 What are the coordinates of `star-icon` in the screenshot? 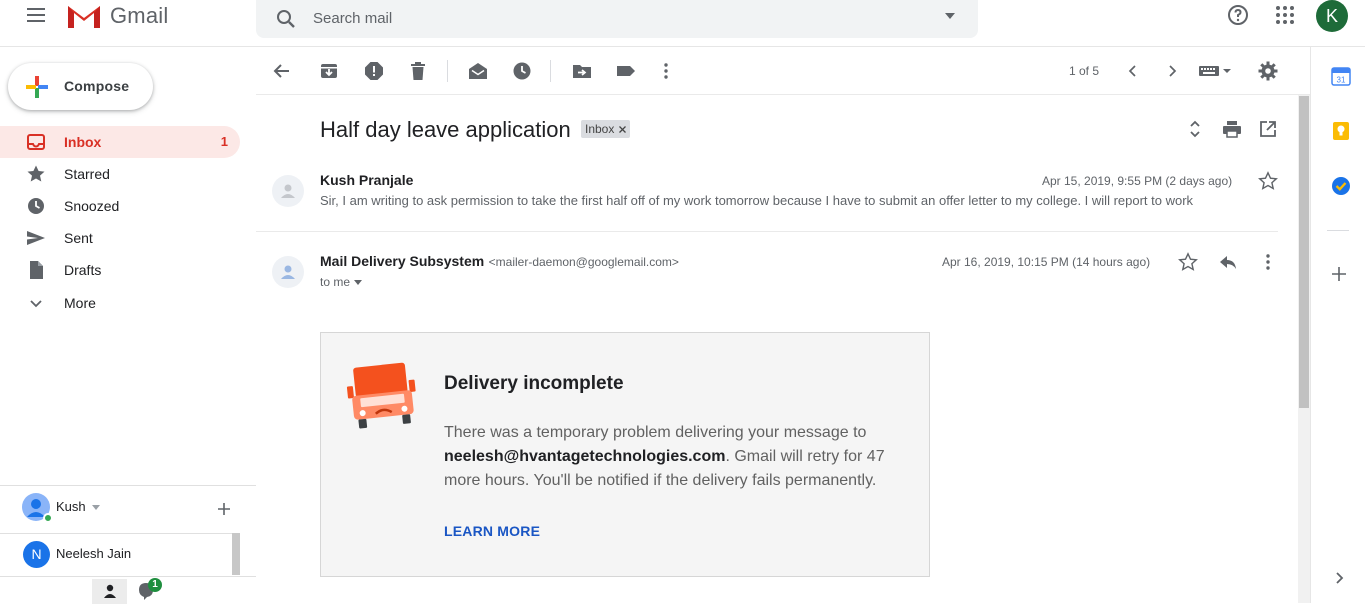 It's located at (36, 174).